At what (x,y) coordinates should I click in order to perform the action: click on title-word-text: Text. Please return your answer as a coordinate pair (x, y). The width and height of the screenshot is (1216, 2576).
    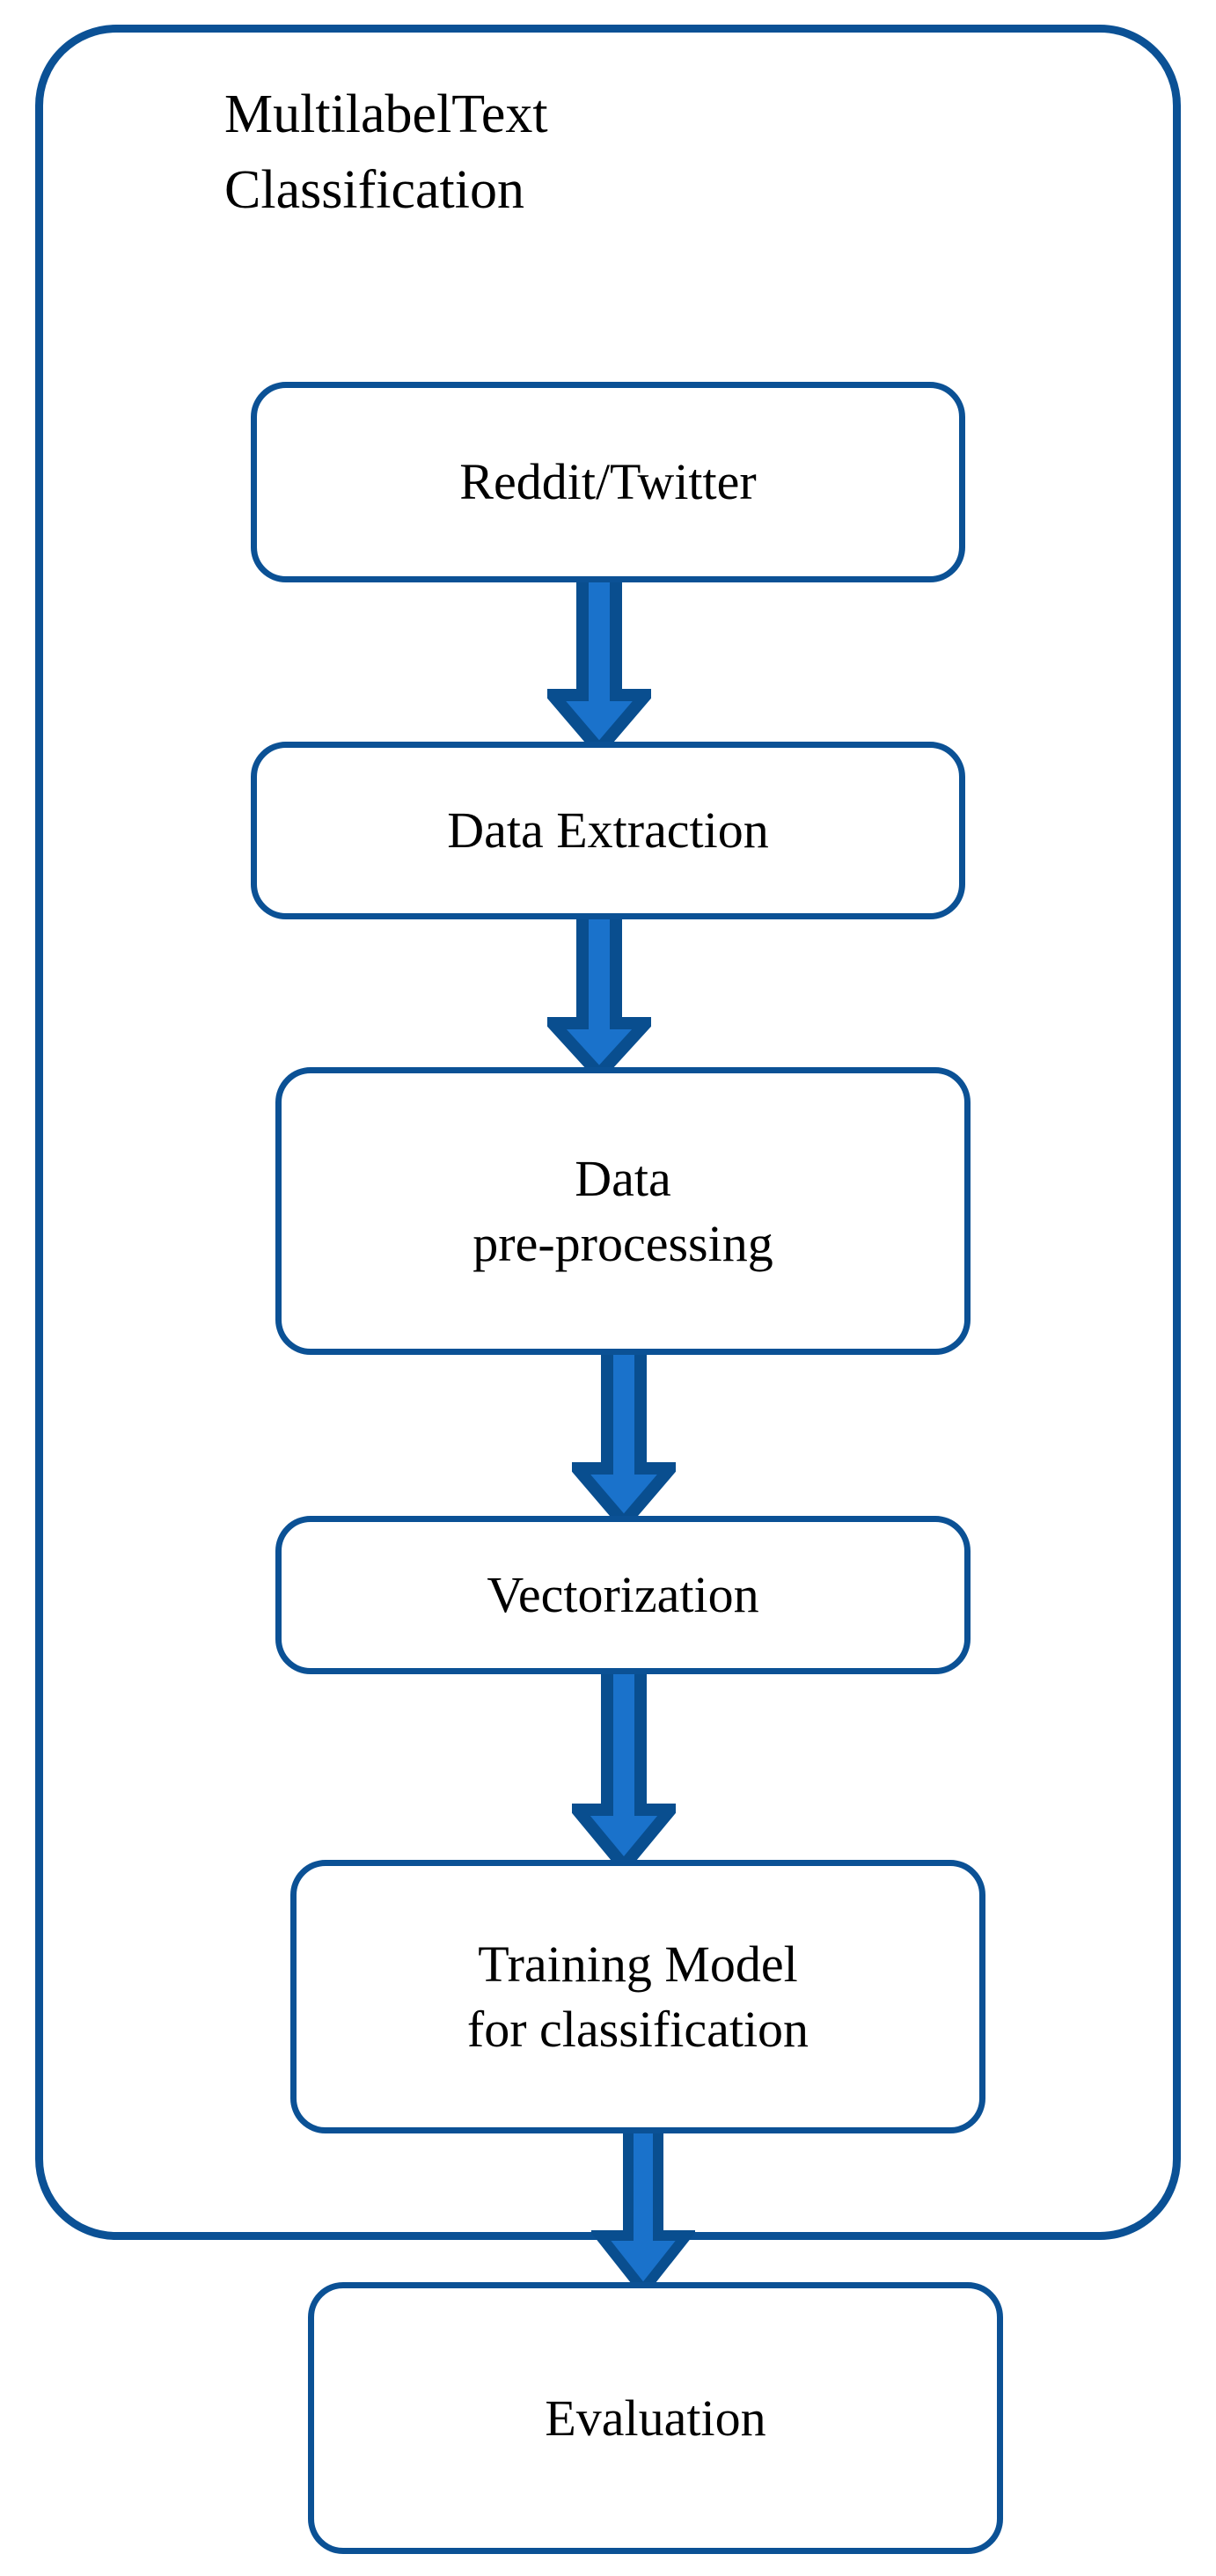
    Looking at the image, I should click on (500, 114).